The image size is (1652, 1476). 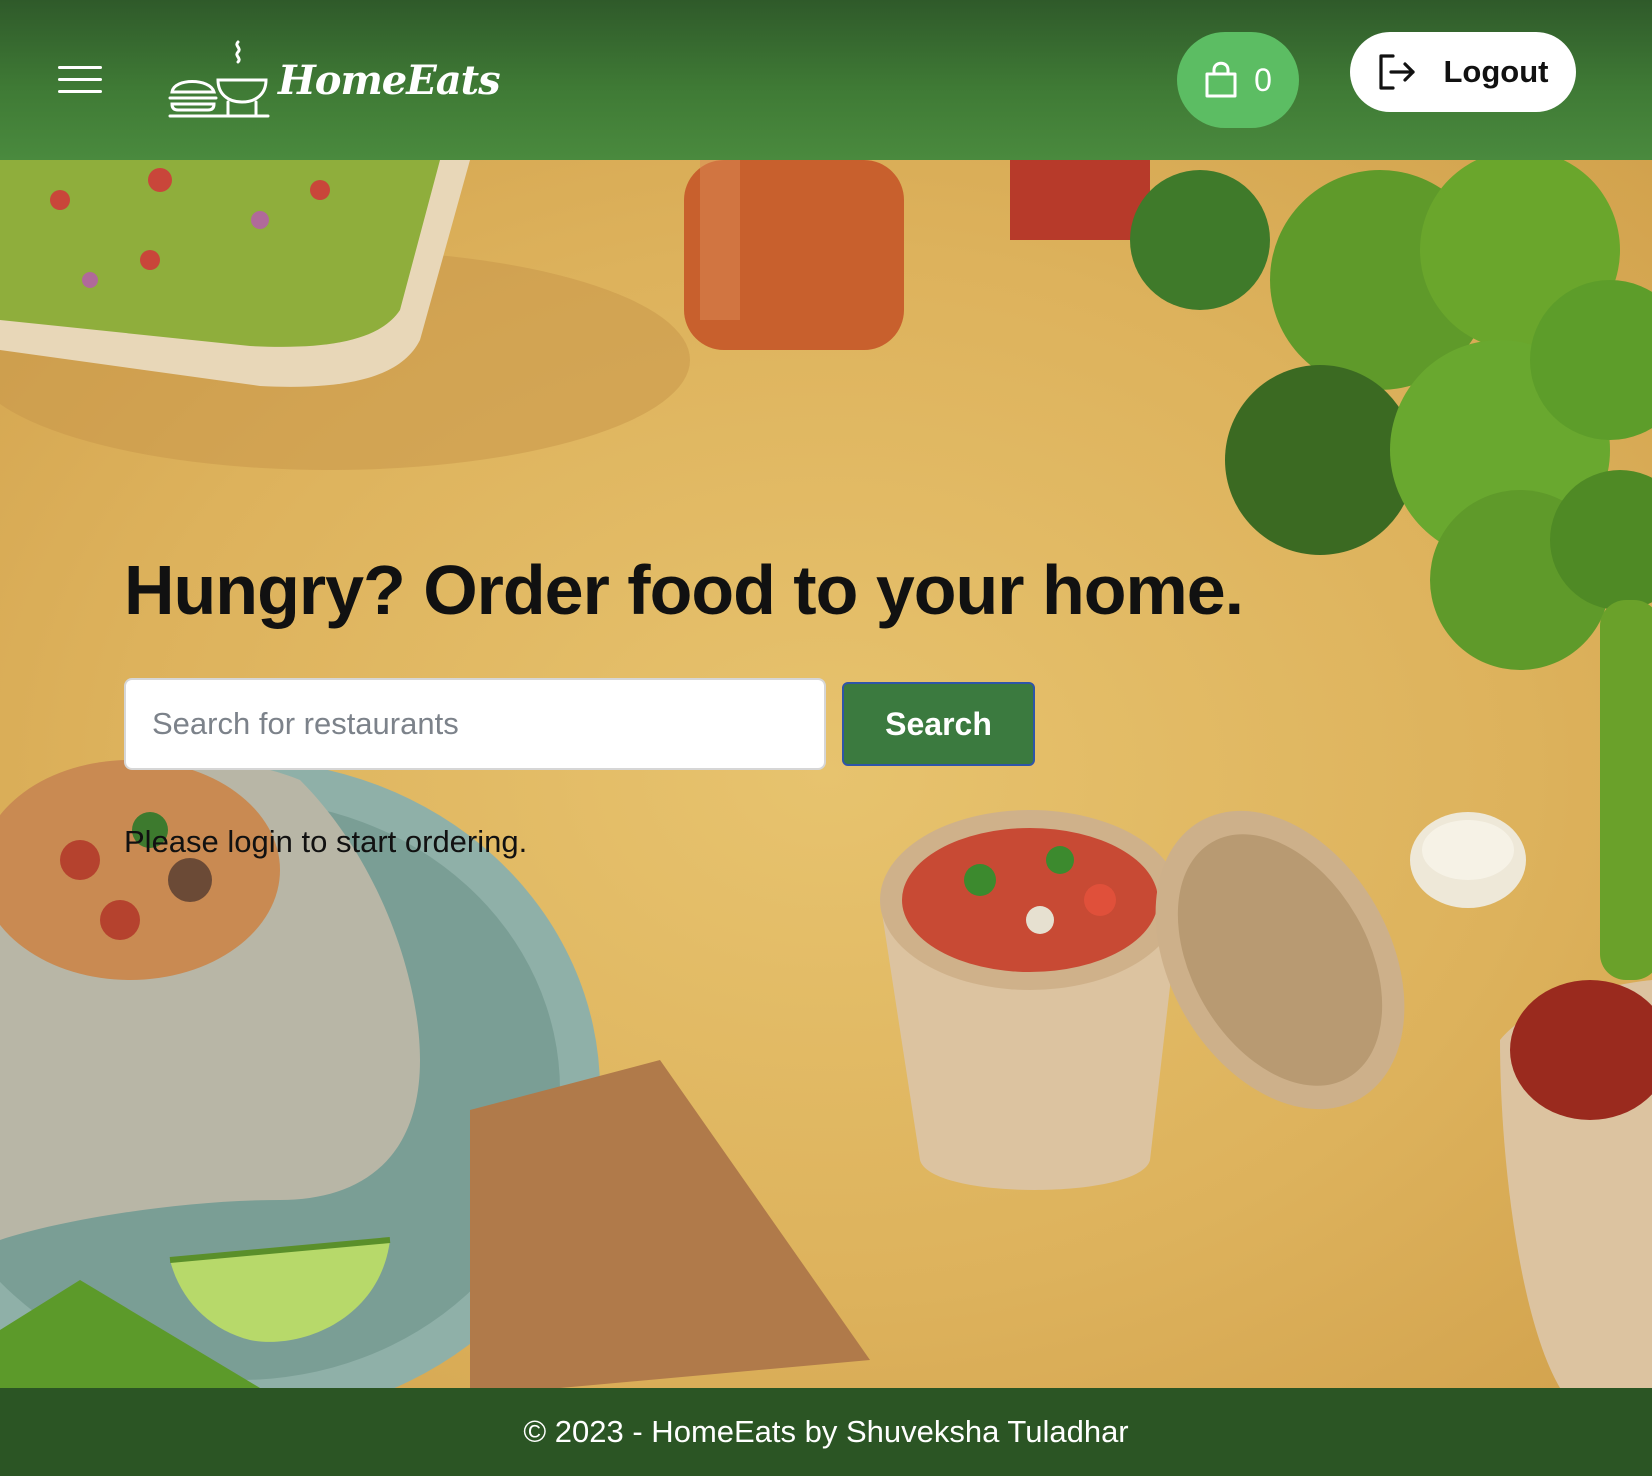 I want to click on logout-button: Logout, so click(x=1463, y=72).